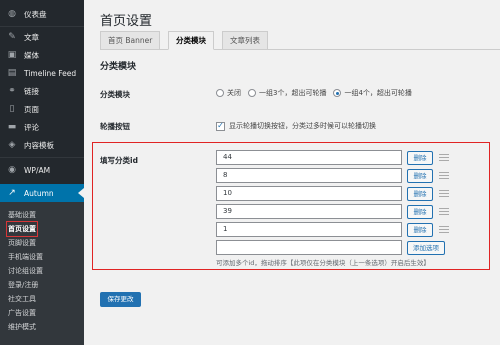  Describe the element at coordinates (22, 243) in the screenshot. I see `submenu-item-footer: 页脚设置` at that location.